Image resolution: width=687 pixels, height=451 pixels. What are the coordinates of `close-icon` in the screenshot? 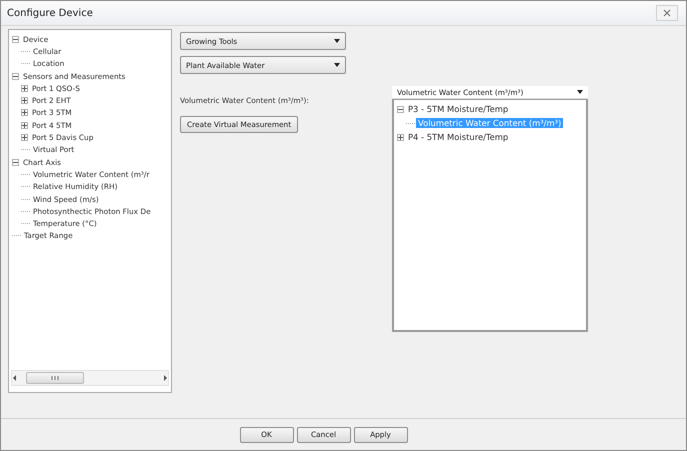 It's located at (667, 13).